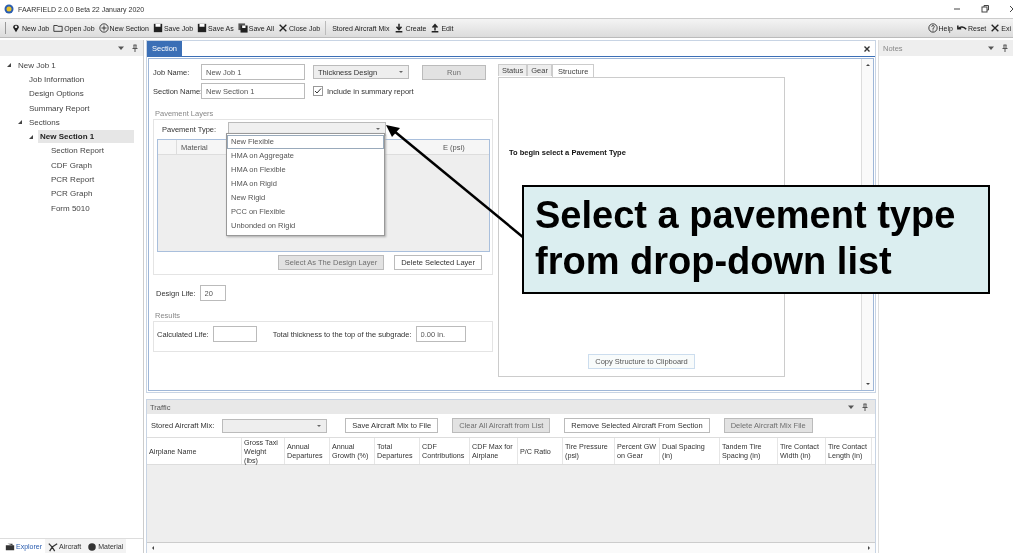 This screenshot has height=553, width=1013. I want to click on upload-icon, so click(435, 28).